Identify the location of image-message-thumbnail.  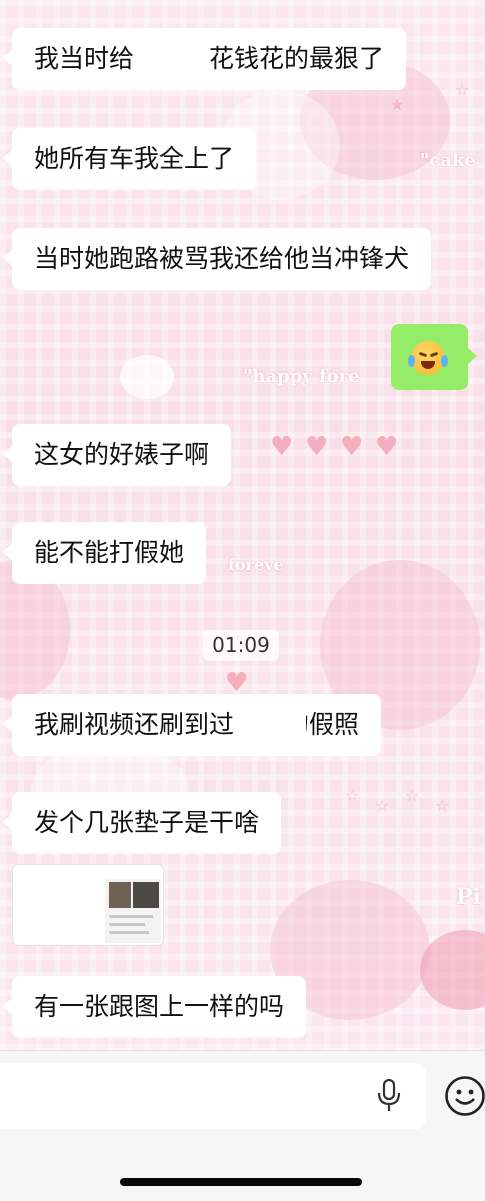
(88, 905).